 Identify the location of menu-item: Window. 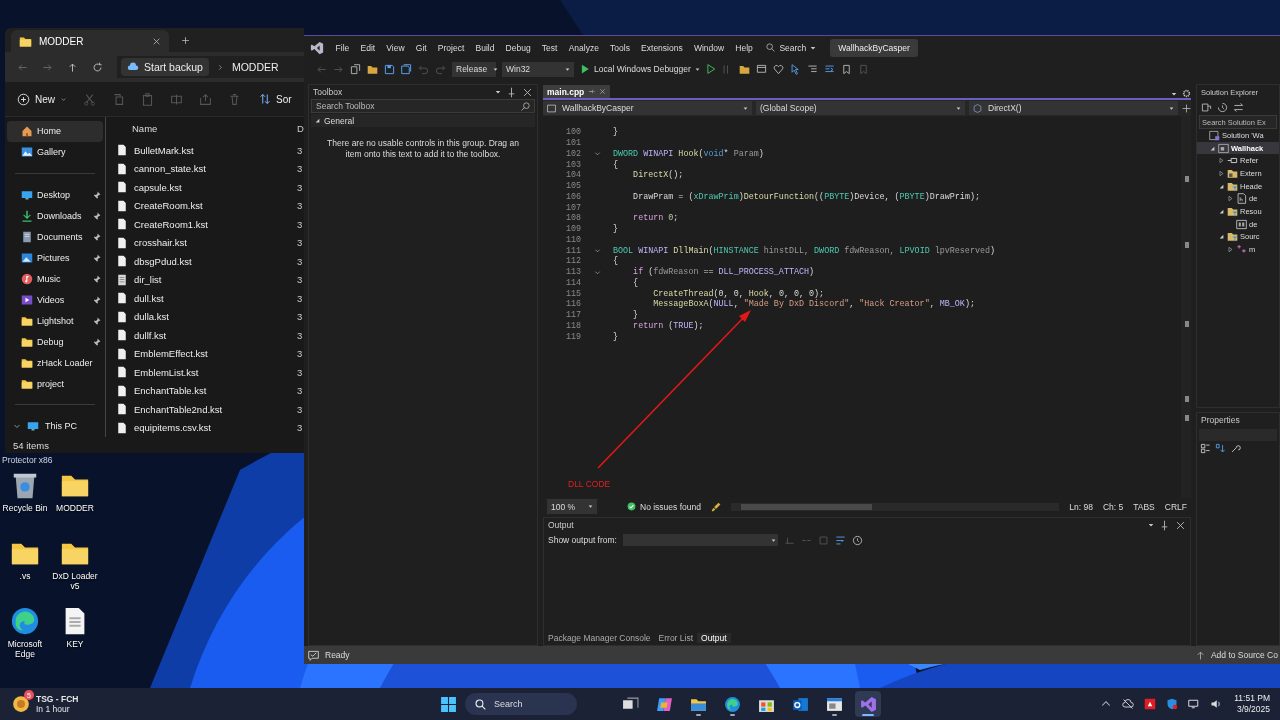
(709, 47).